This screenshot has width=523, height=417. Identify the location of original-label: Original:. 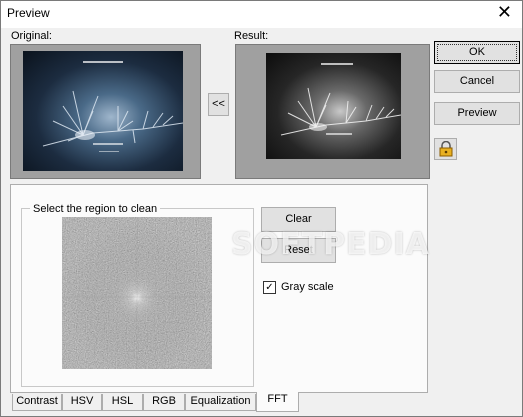
(31, 36).